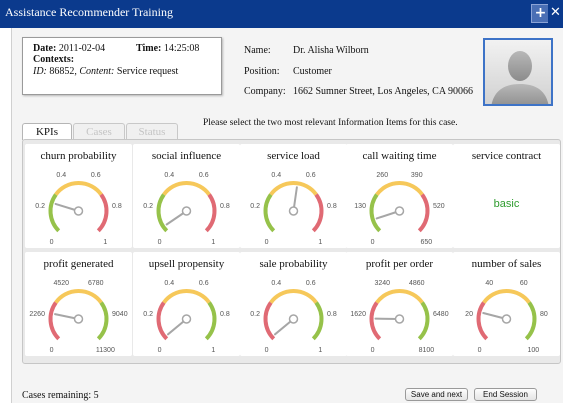 Image resolution: width=563 pixels, height=403 pixels. I want to click on gauge-tick-label: 260, so click(382, 175).